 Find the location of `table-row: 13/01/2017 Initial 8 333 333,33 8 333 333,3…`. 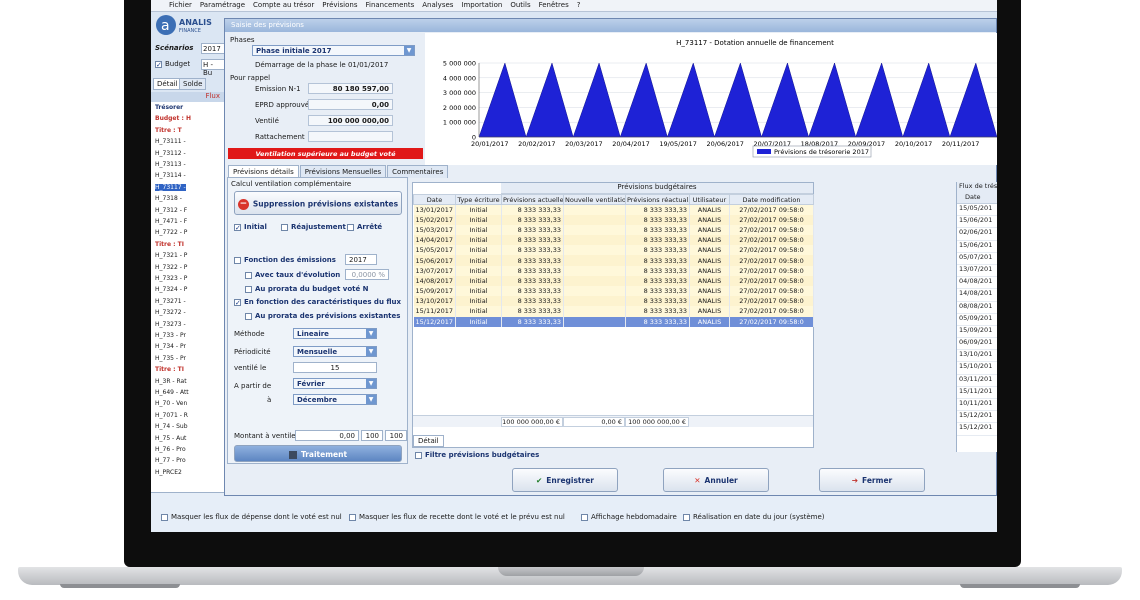

table-row: 13/01/2017 Initial 8 333 333,33 8 333 333,3… is located at coordinates (613, 209).